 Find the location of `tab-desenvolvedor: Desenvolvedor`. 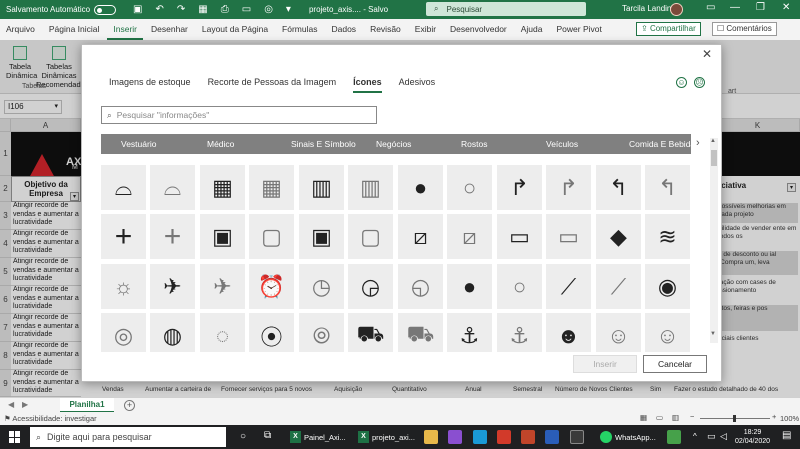

tab-desenvolvedor: Desenvolvedor is located at coordinates (478, 29).